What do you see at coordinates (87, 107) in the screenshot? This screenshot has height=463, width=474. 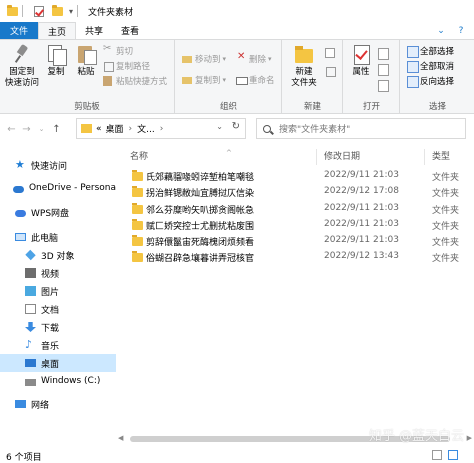 I see `clipboard-group-label: 剪贴板` at bounding box center [87, 107].